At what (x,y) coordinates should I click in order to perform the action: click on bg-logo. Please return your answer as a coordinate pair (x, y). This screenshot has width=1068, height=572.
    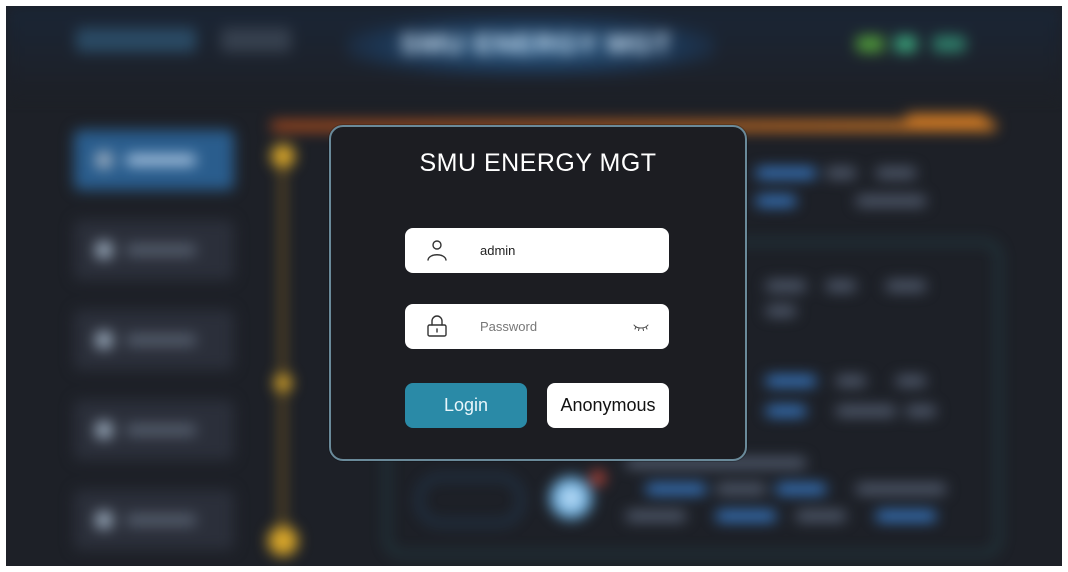
    Looking at the image, I should click on (136, 40).